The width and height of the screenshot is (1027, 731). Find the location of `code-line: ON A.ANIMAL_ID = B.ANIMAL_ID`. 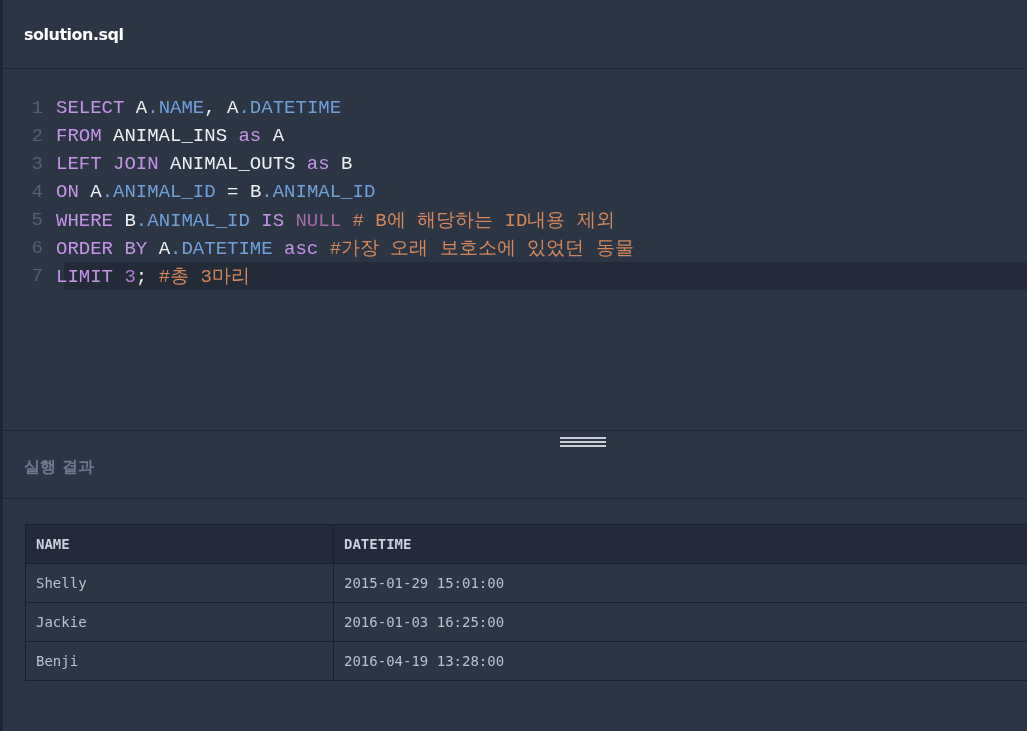

code-line: ON A.ANIMAL_ID = B.ANIMAL_ID is located at coordinates (216, 192).